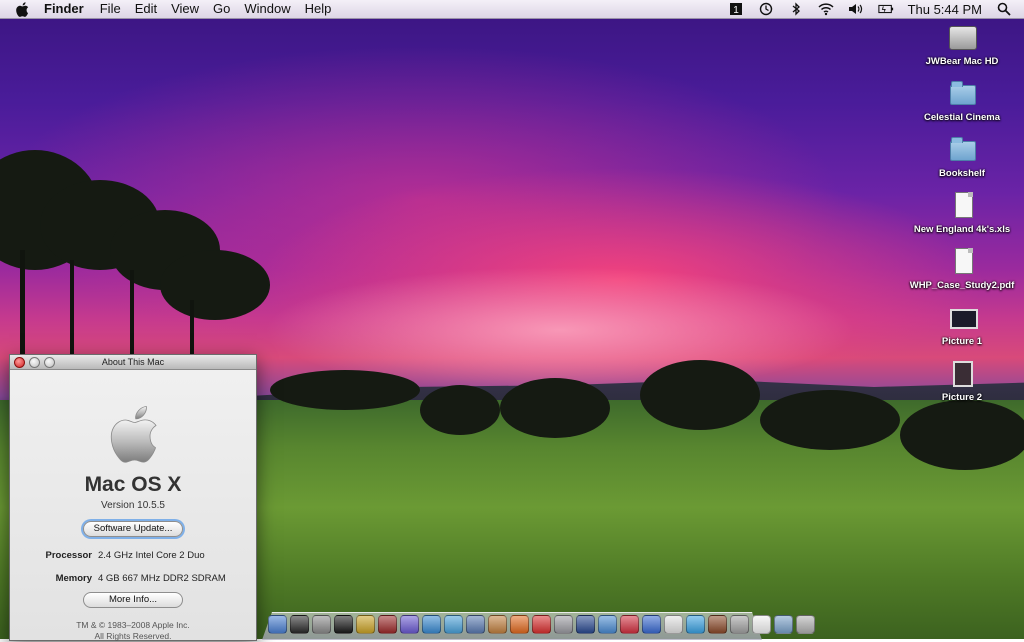  I want to click on desktop-icon-picture-2: Picture 2, so click(962, 381).